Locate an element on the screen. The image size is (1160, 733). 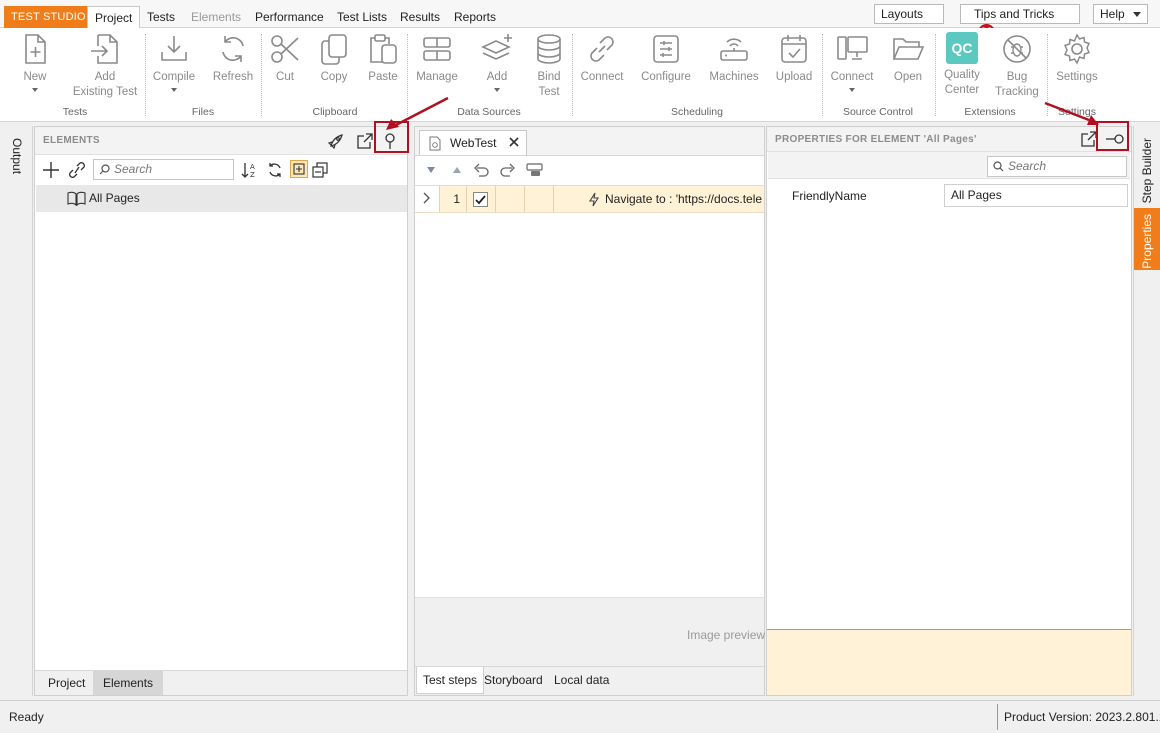
bug-tracking-button: Bug Tracking is located at coordinates (1017, 66).